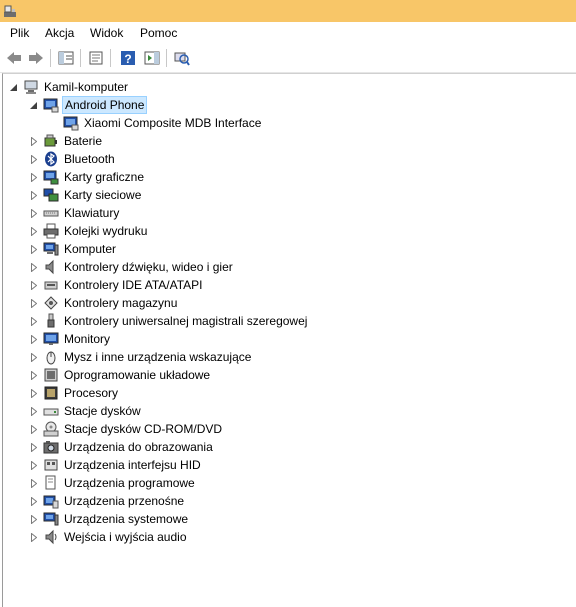  I want to click on tree-category-hid: Urządzenia interfejsu HID, so click(203, 465).